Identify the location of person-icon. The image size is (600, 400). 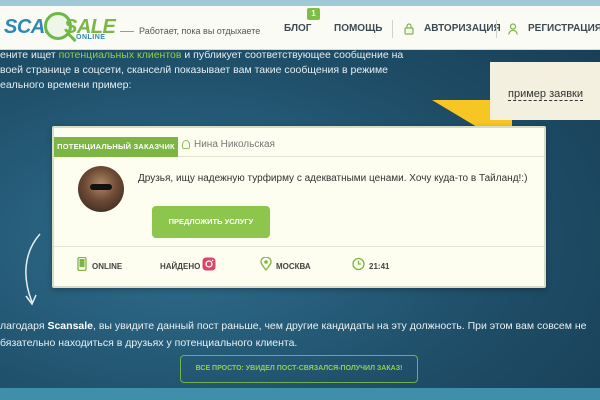
(186, 144).